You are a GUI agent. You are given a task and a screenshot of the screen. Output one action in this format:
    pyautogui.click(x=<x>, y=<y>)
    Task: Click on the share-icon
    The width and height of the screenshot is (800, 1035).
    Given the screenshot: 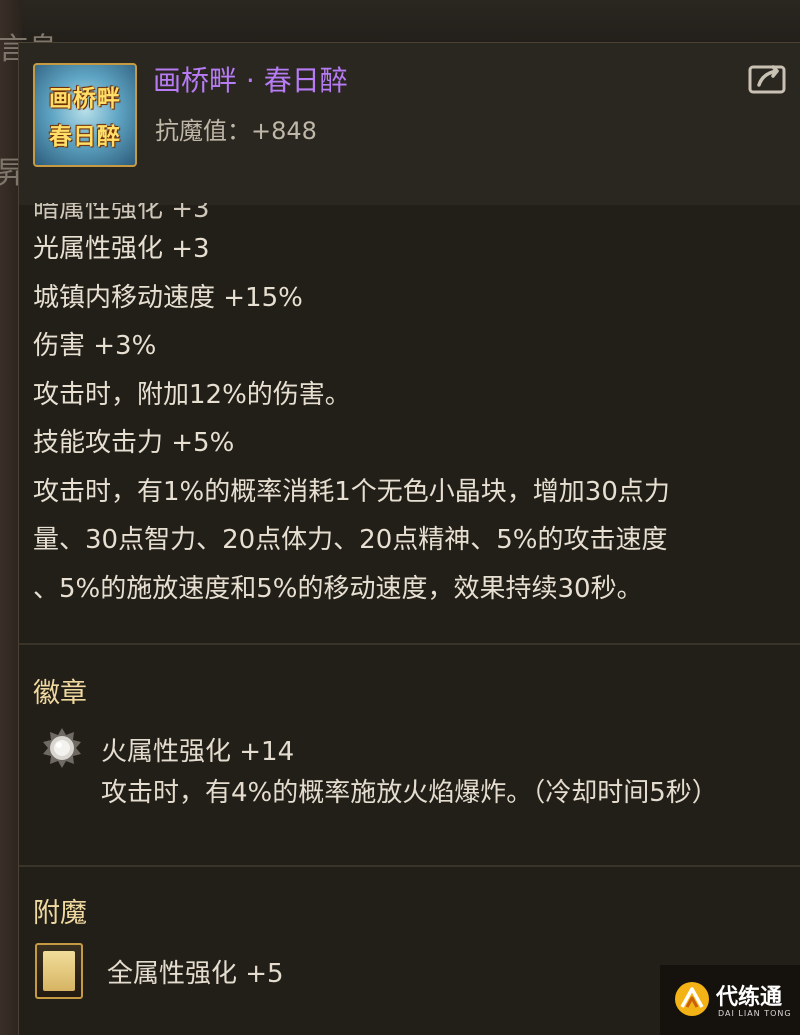 What is the action you would take?
    pyautogui.click(x=767, y=79)
    